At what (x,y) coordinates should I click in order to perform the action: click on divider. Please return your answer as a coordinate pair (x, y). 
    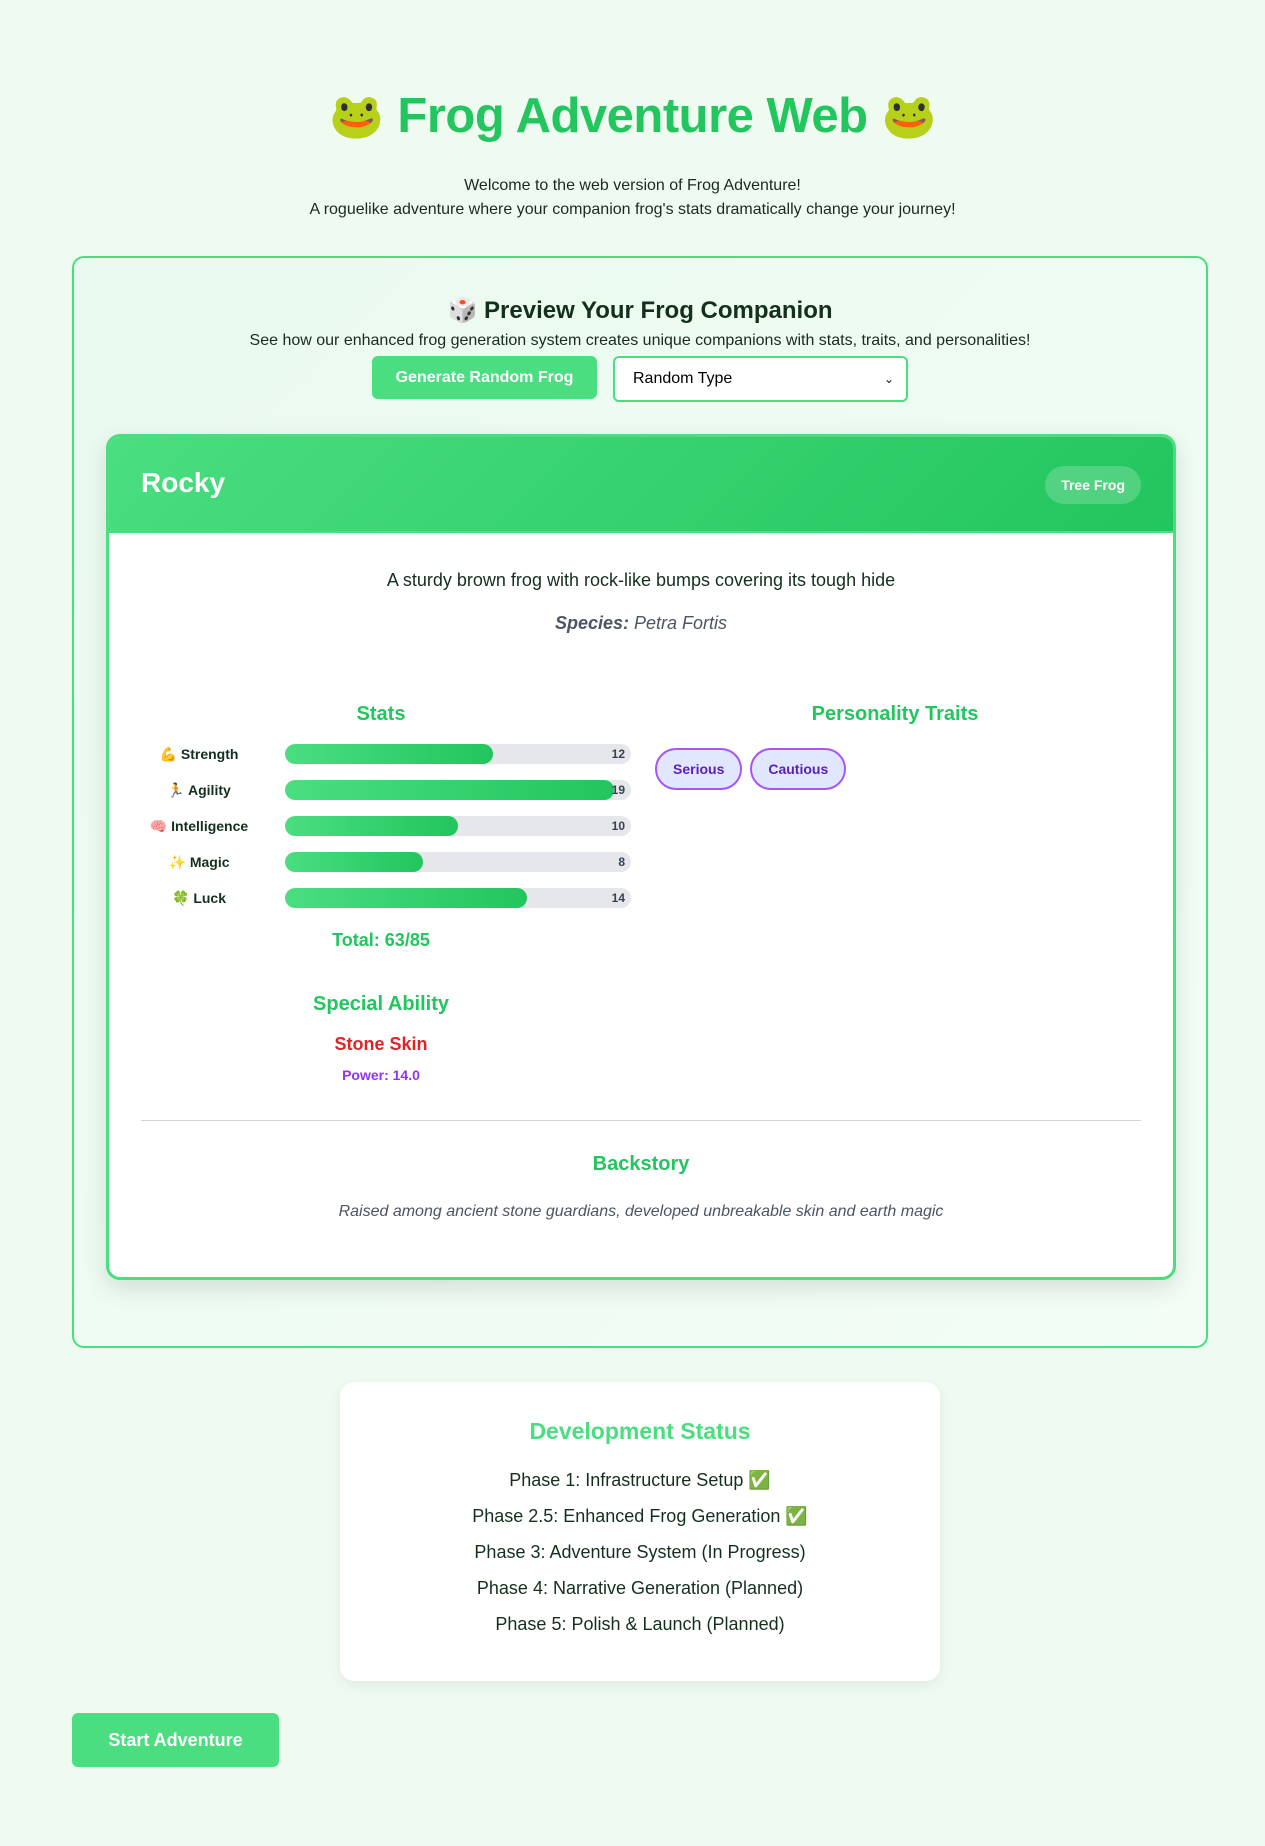
    Looking at the image, I should click on (641, 1120).